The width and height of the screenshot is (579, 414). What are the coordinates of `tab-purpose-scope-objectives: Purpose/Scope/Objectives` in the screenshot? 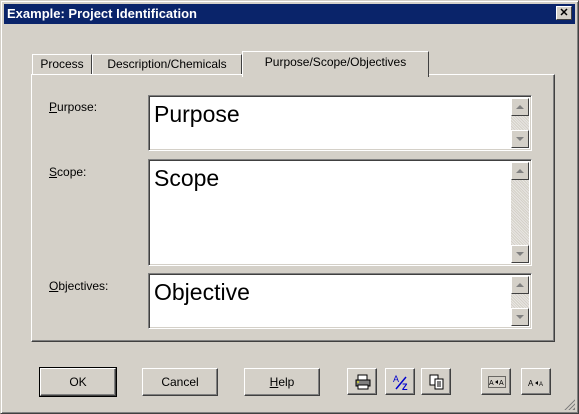 It's located at (335, 64).